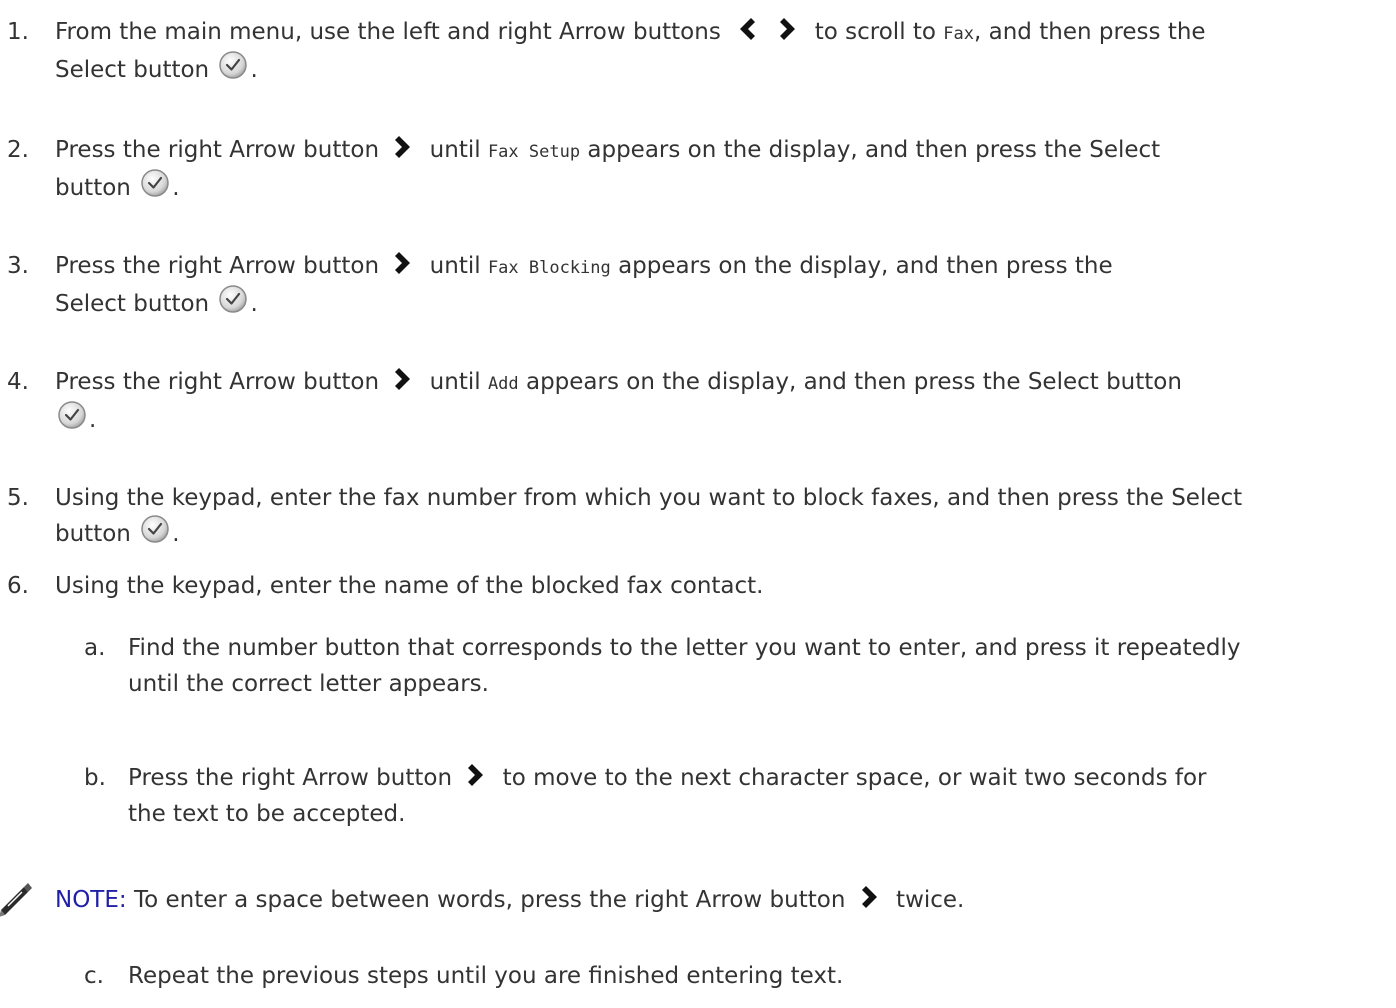  Describe the element at coordinates (18, 586) in the screenshot. I see `step-number: 6.` at that location.